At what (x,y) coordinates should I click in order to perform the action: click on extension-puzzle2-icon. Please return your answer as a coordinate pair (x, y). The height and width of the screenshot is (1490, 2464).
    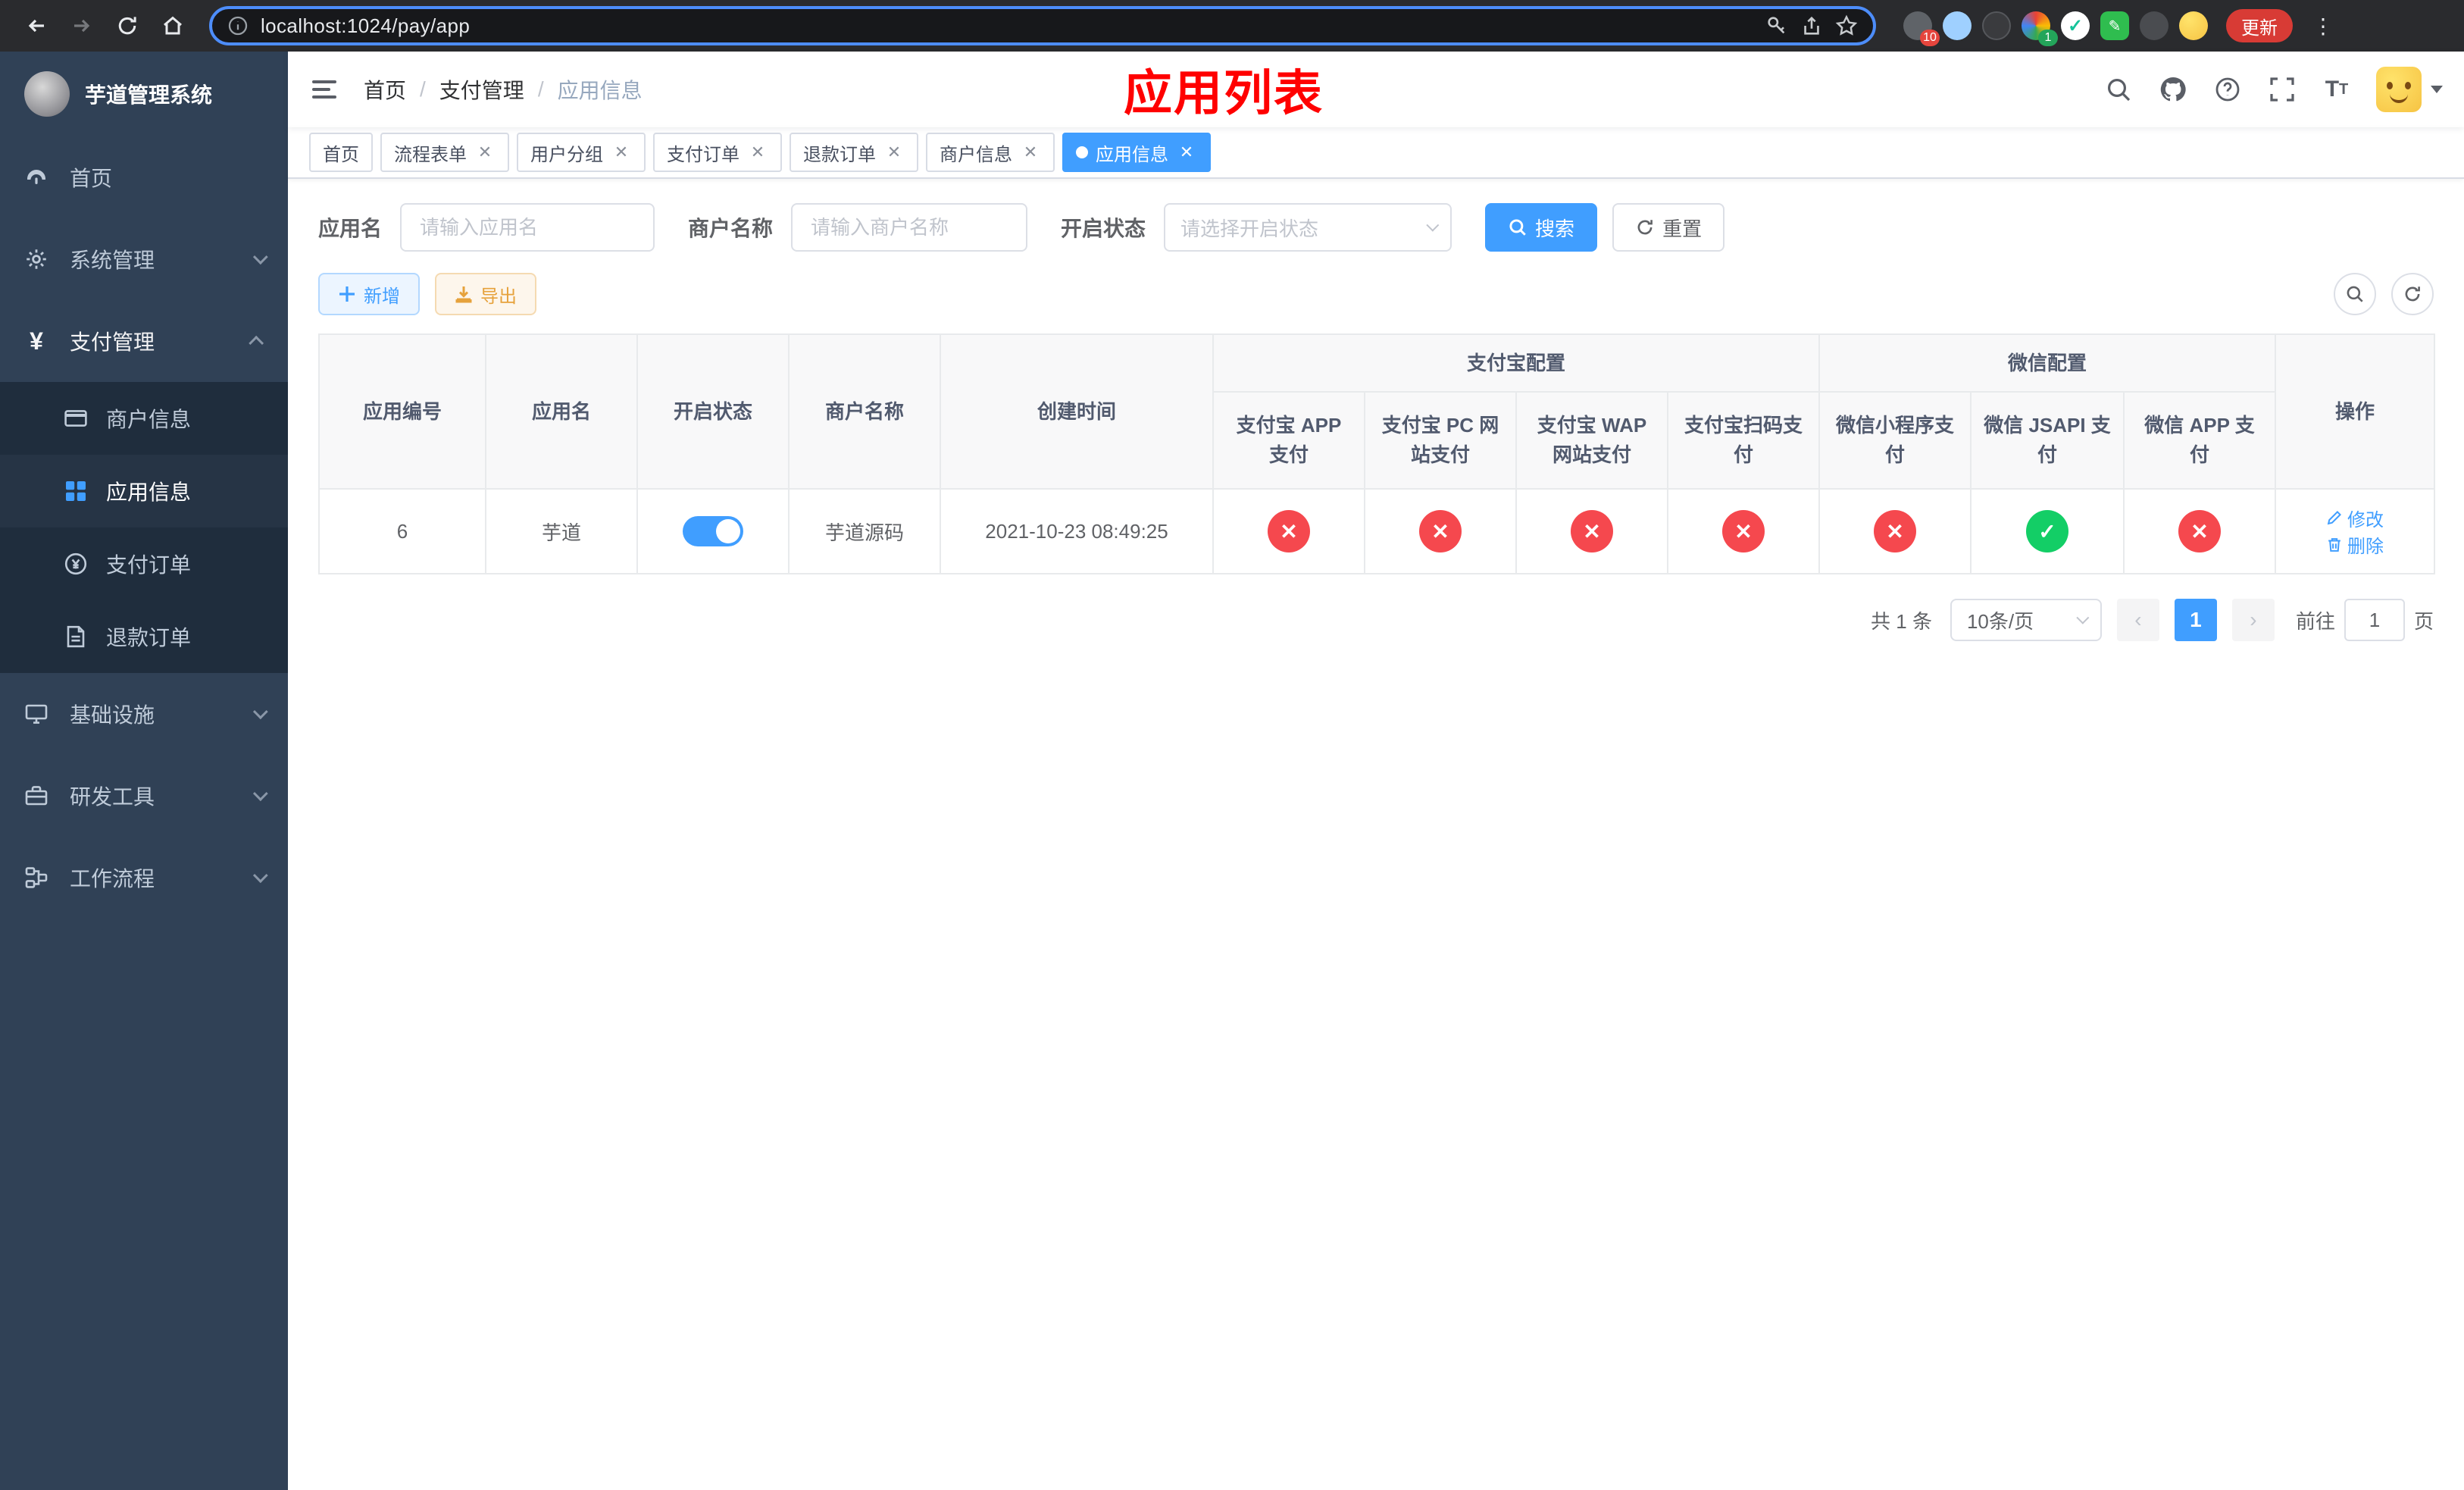
    Looking at the image, I should click on (2154, 26).